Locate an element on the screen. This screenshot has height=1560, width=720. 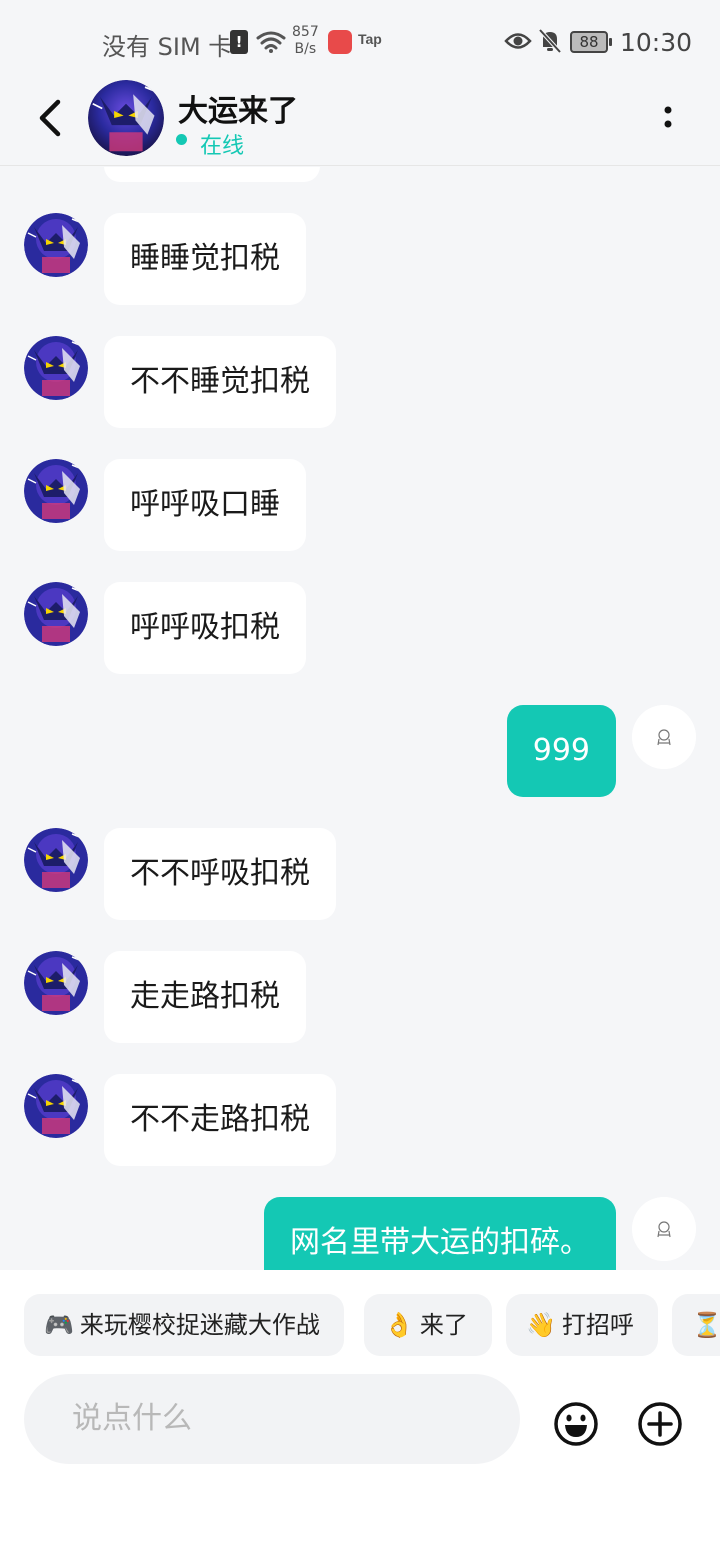
quick-reply-icon: 🎮 is located at coordinates (59, 1325).